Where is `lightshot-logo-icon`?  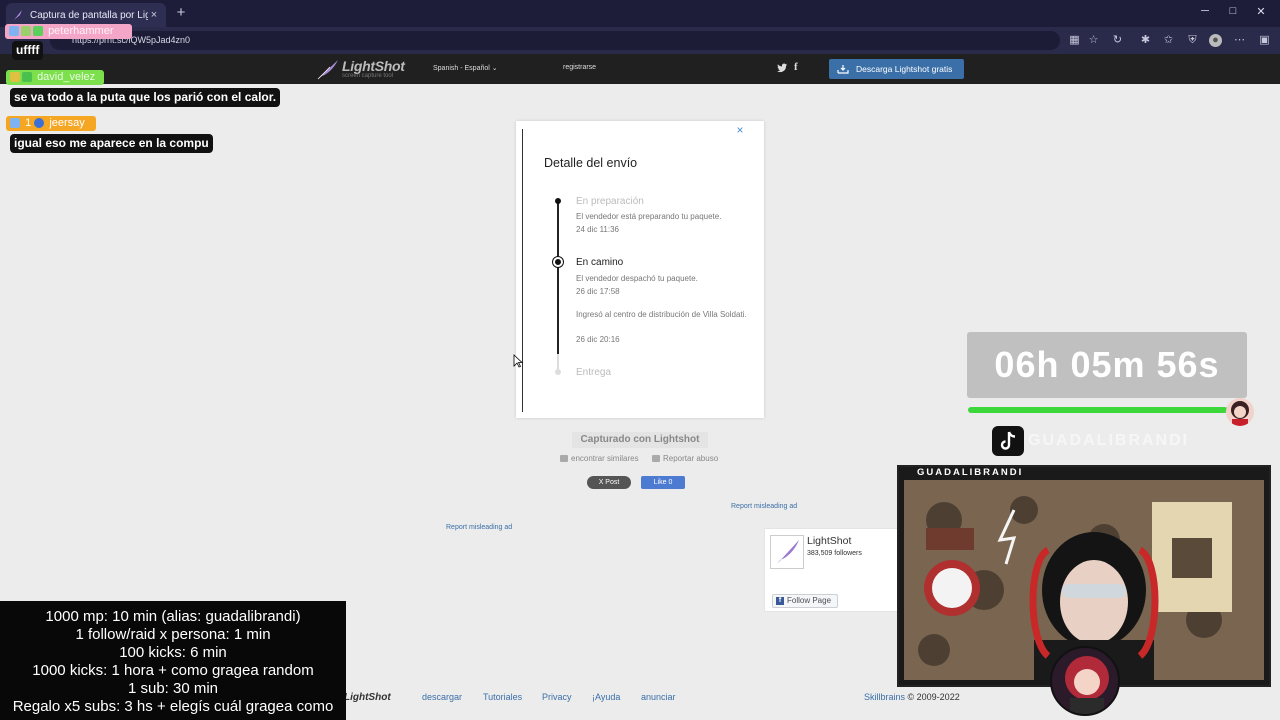
lightshot-logo-icon is located at coordinates (328, 69).